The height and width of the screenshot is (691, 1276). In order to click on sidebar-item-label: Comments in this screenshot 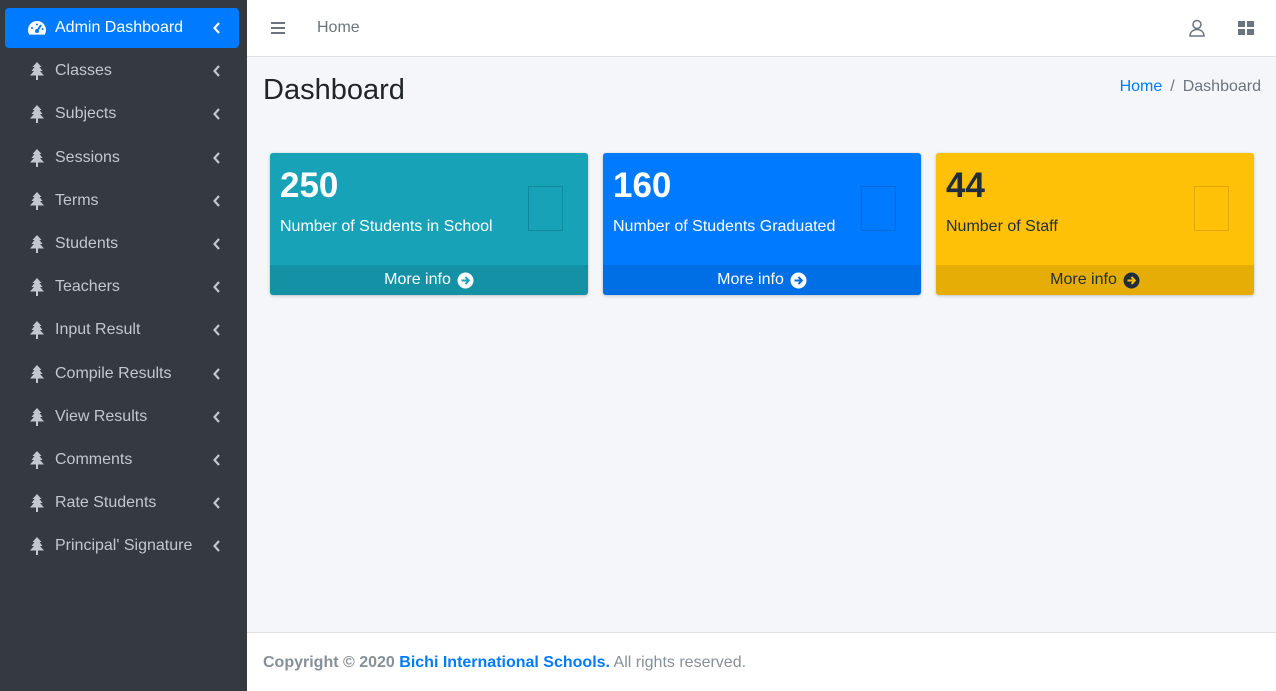, I will do `click(94, 459)`.